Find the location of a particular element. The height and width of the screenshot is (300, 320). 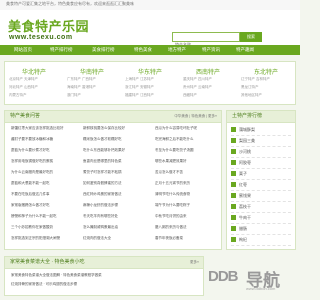

qa-article-link: 清明节吃什么传统食物 is located at coordinates (186, 194).